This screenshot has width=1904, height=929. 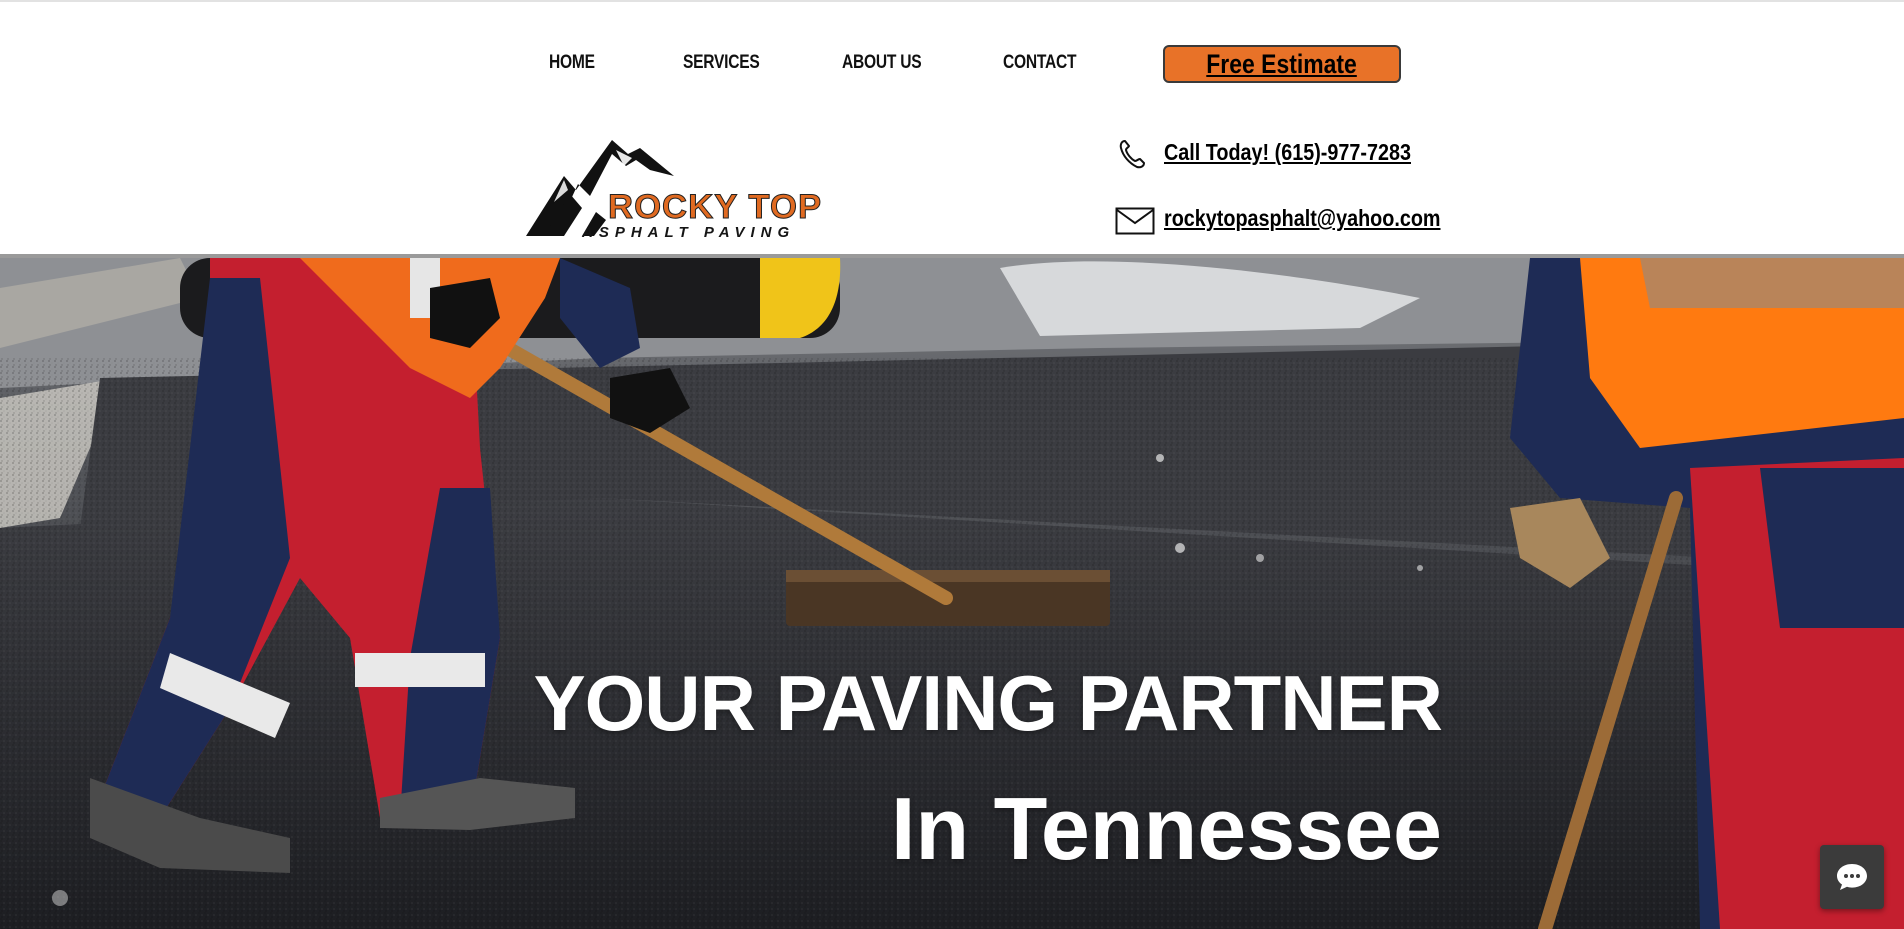 I want to click on nav-services: SERVICES, so click(x=721, y=63).